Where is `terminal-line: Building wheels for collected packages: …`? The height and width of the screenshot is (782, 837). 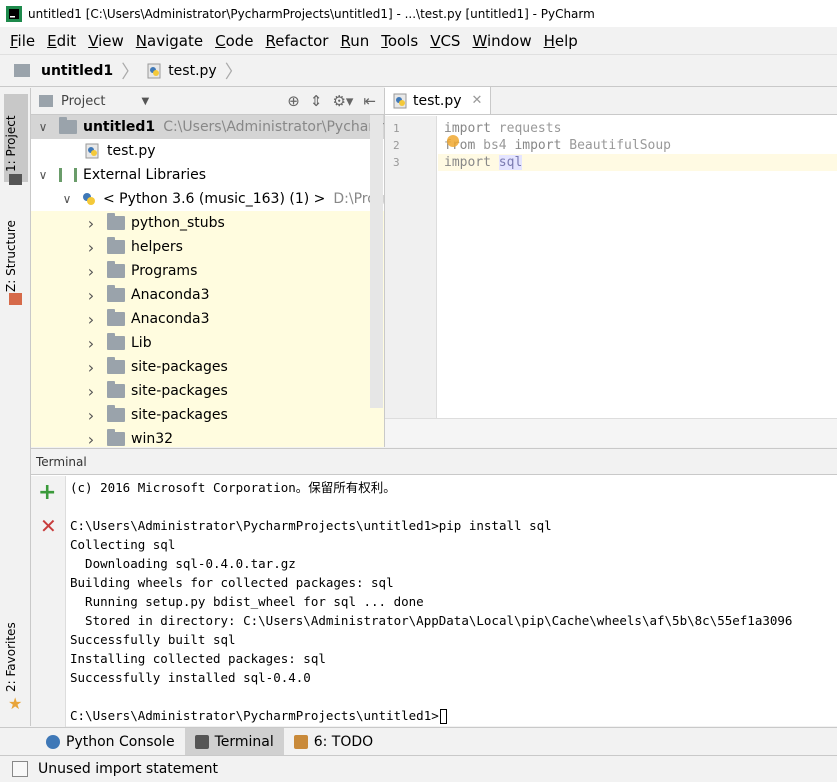
terminal-line: Building wheels for collected packages: … is located at coordinates (232, 582).